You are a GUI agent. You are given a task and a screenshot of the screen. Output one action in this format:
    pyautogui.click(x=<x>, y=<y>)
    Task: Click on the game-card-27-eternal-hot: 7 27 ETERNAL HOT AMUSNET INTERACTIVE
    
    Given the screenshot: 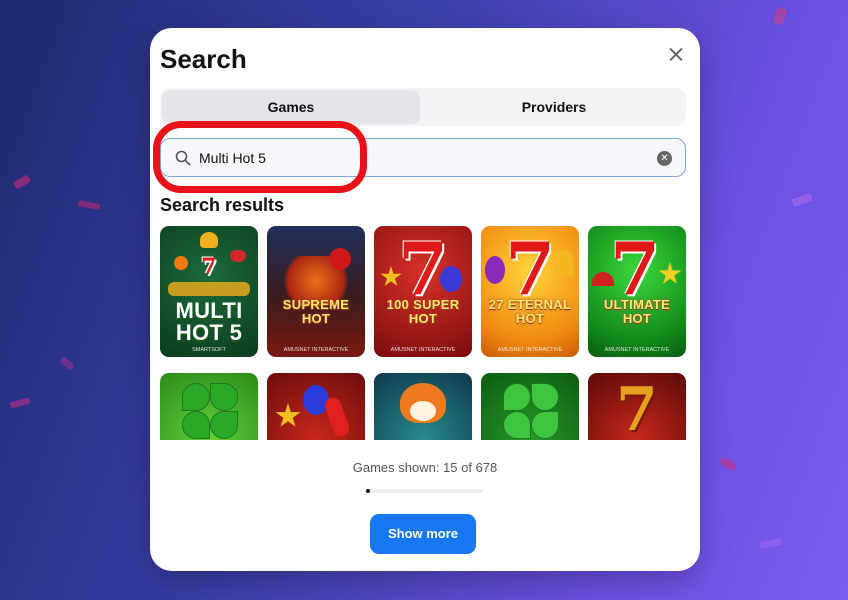 What is the action you would take?
    pyautogui.click(x=530, y=291)
    